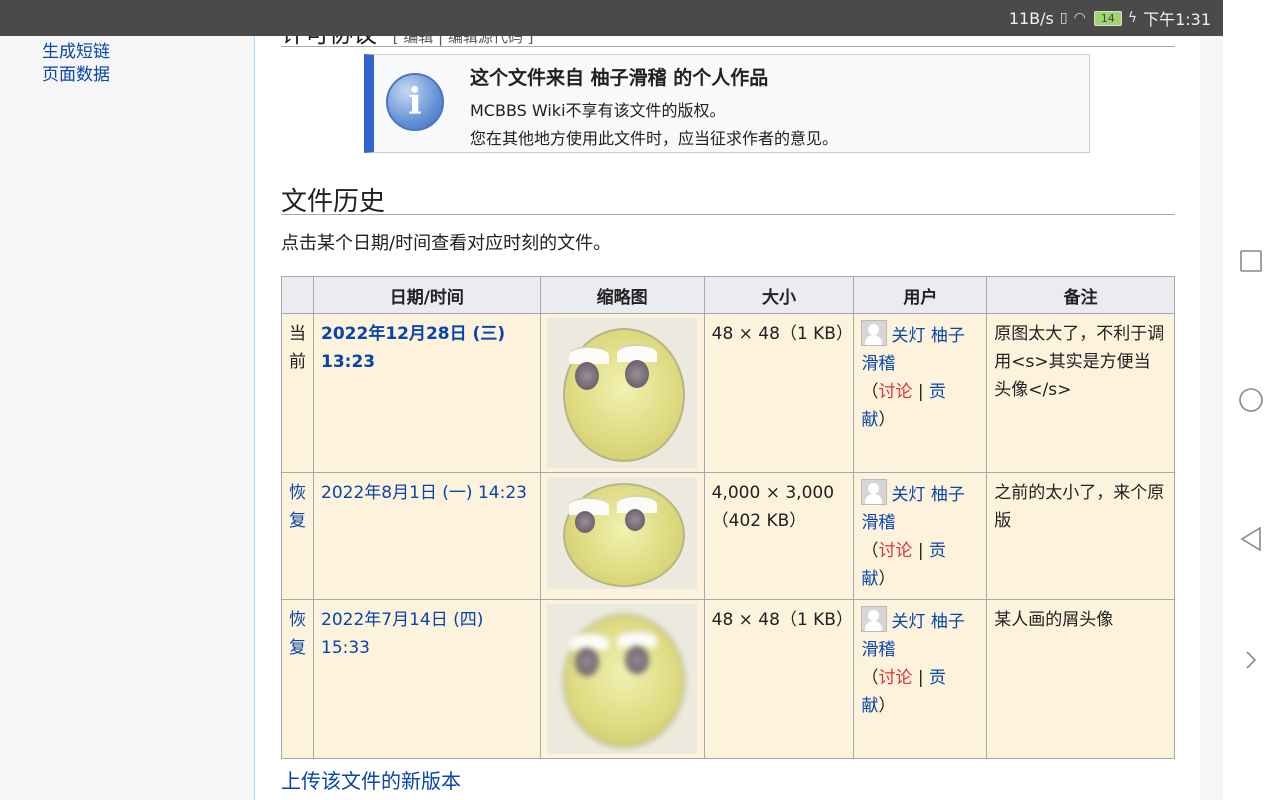 This screenshot has width=1280, height=800. What do you see at coordinates (1080, 679) in the screenshot?
I see `revision-comment: 某人画的屑头像` at bounding box center [1080, 679].